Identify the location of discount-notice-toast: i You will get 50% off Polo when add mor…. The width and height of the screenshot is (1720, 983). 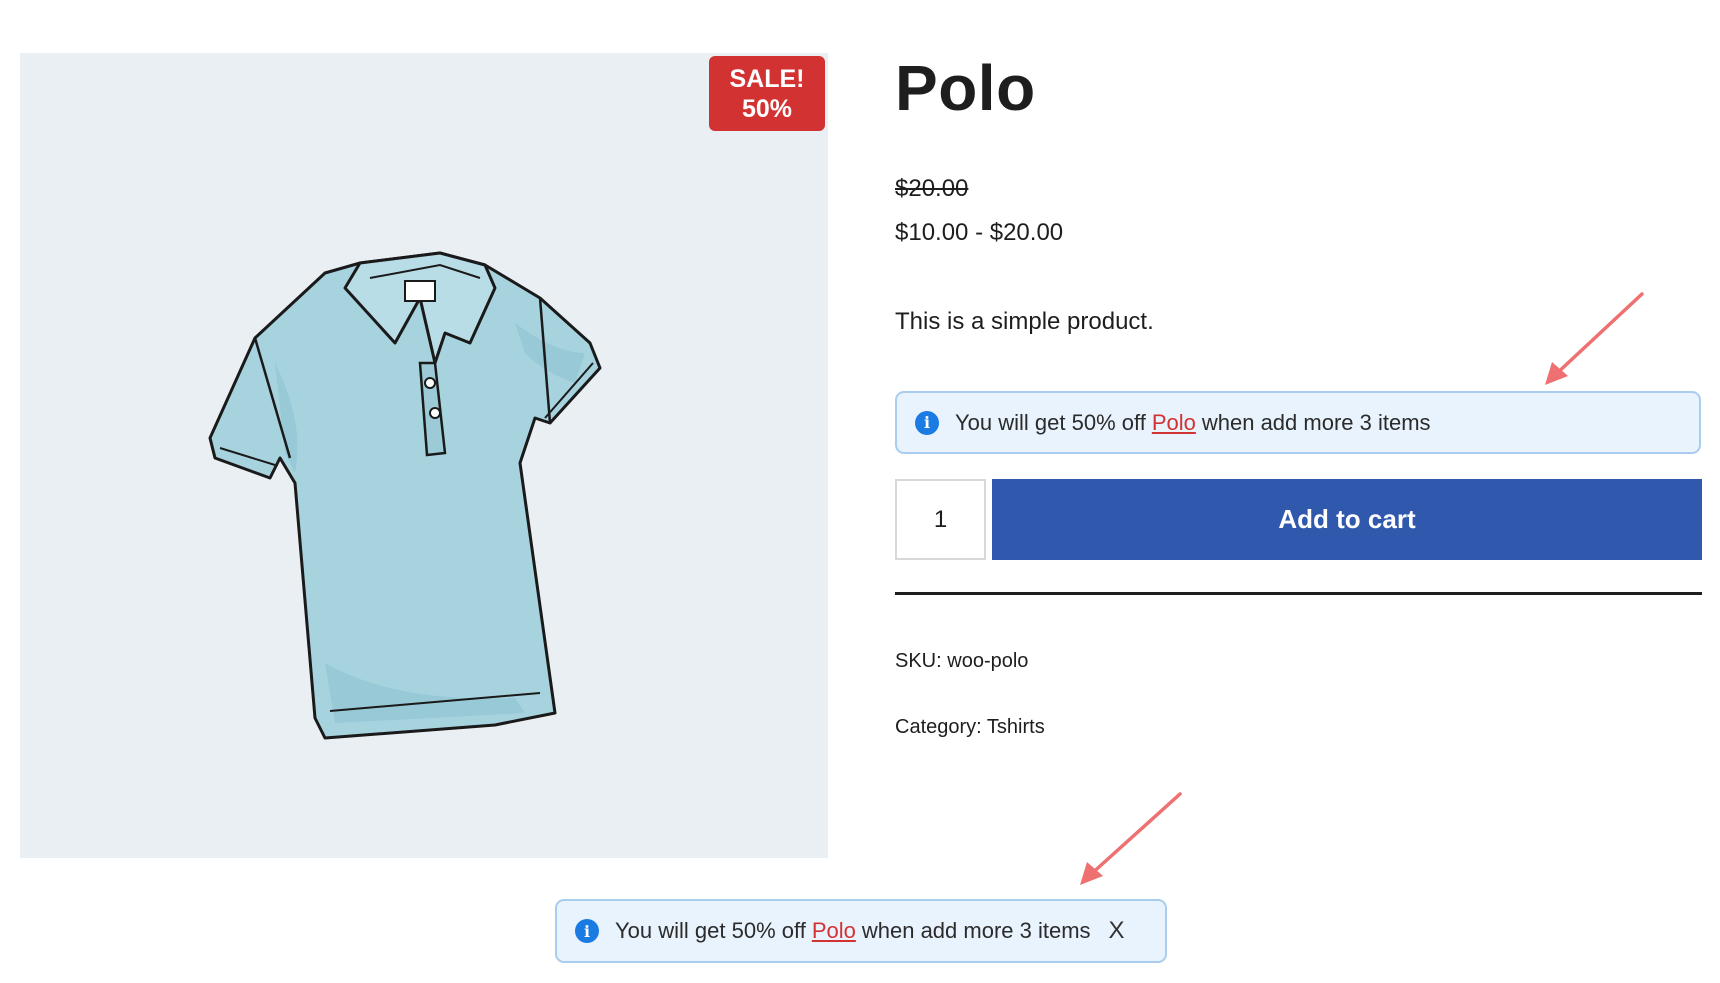
(861, 931).